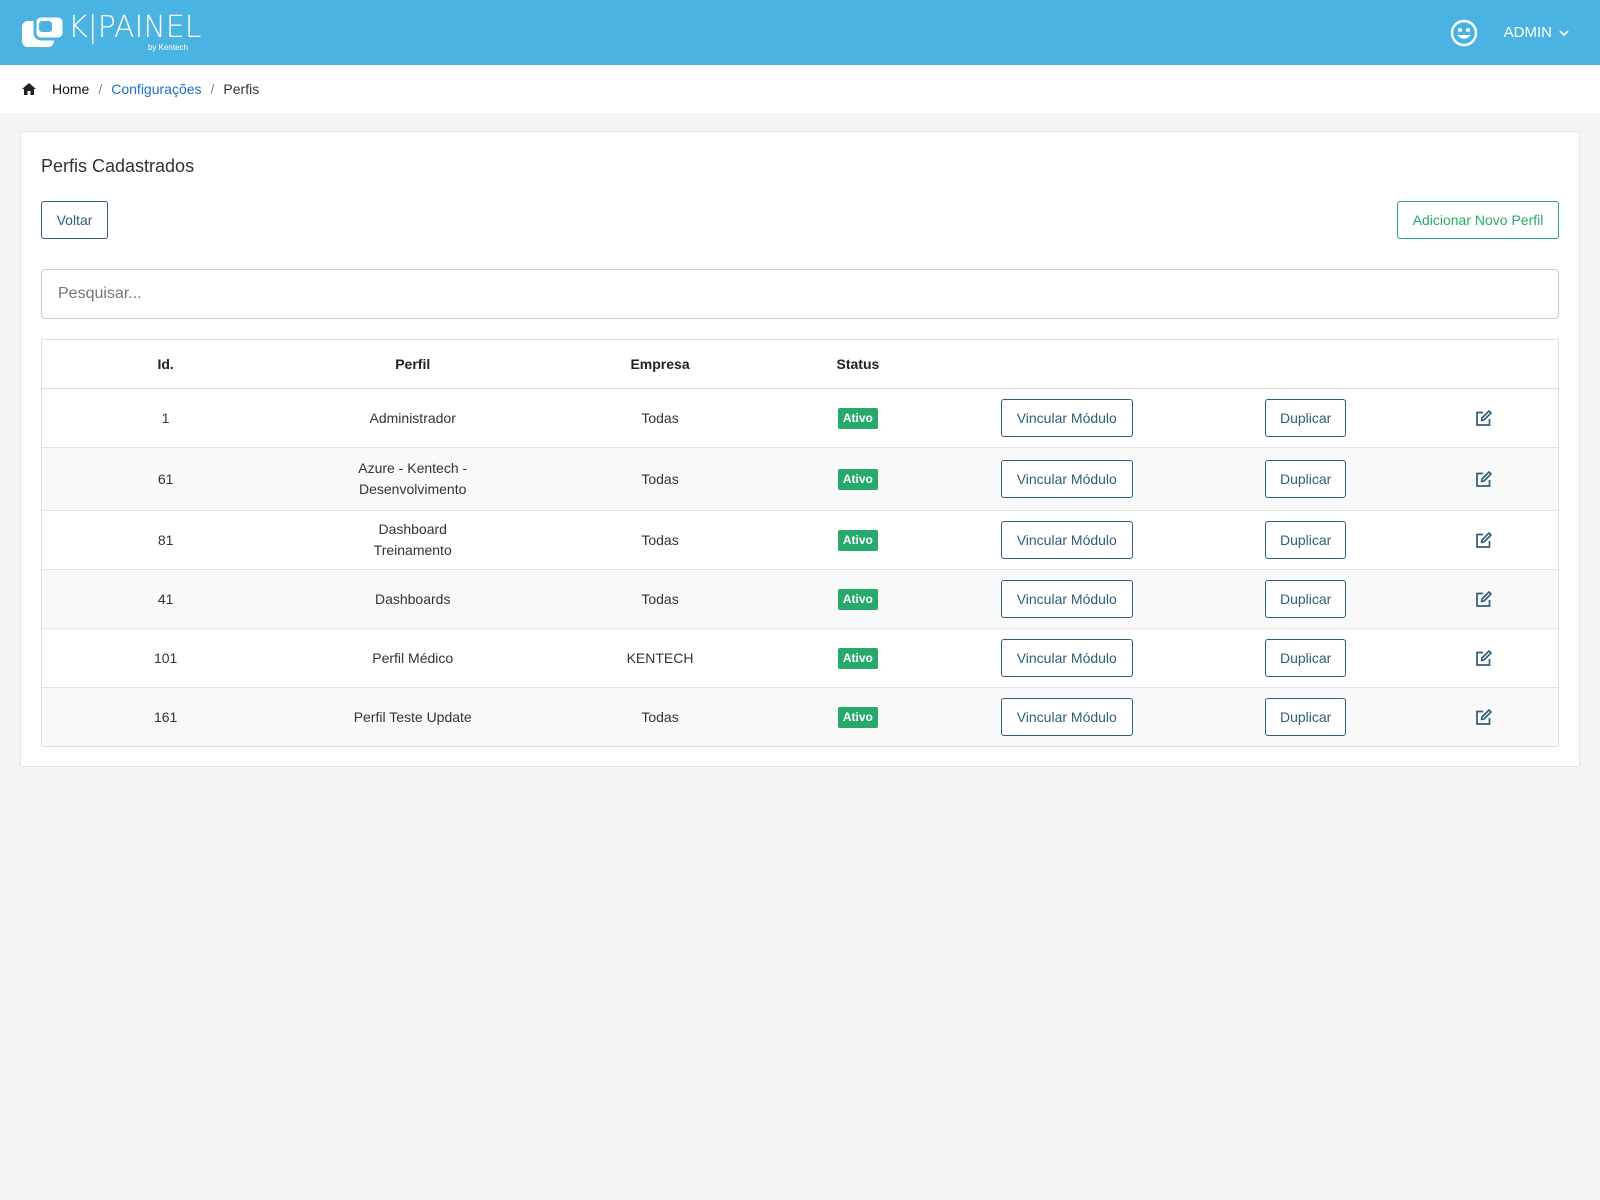  What do you see at coordinates (156, 89) in the screenshot?
I see `breadcrumb-configuracoes: Configurações` at bounding box center [156, 89].